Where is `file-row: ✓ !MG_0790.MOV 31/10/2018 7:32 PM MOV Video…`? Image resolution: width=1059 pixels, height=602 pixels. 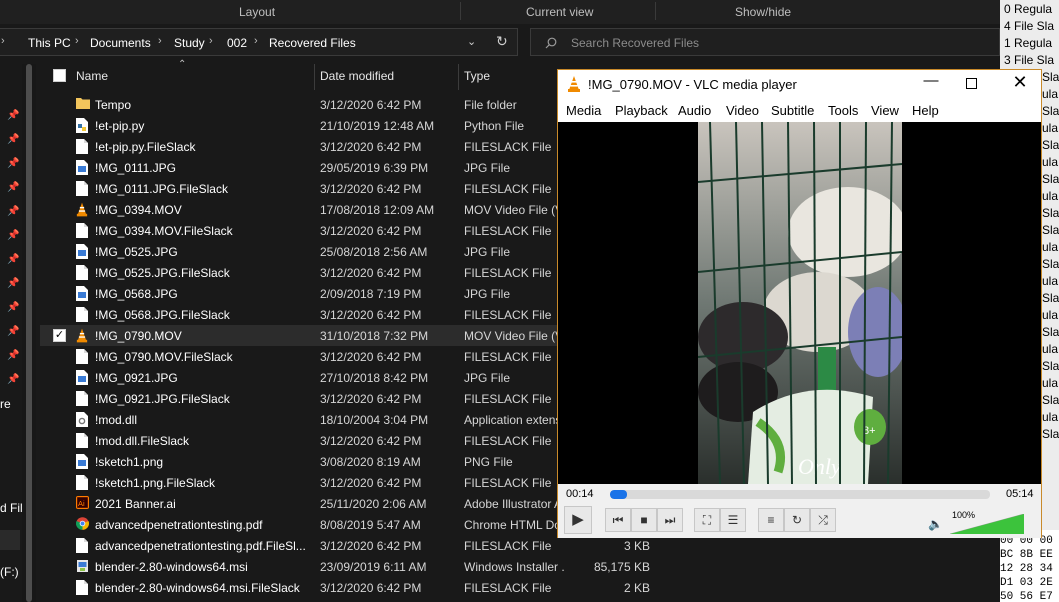
file-row: ✓ !MG_0790.MOV 31/10/2018 7:32 PM MOV Video… is located at coordinates (302, 335).